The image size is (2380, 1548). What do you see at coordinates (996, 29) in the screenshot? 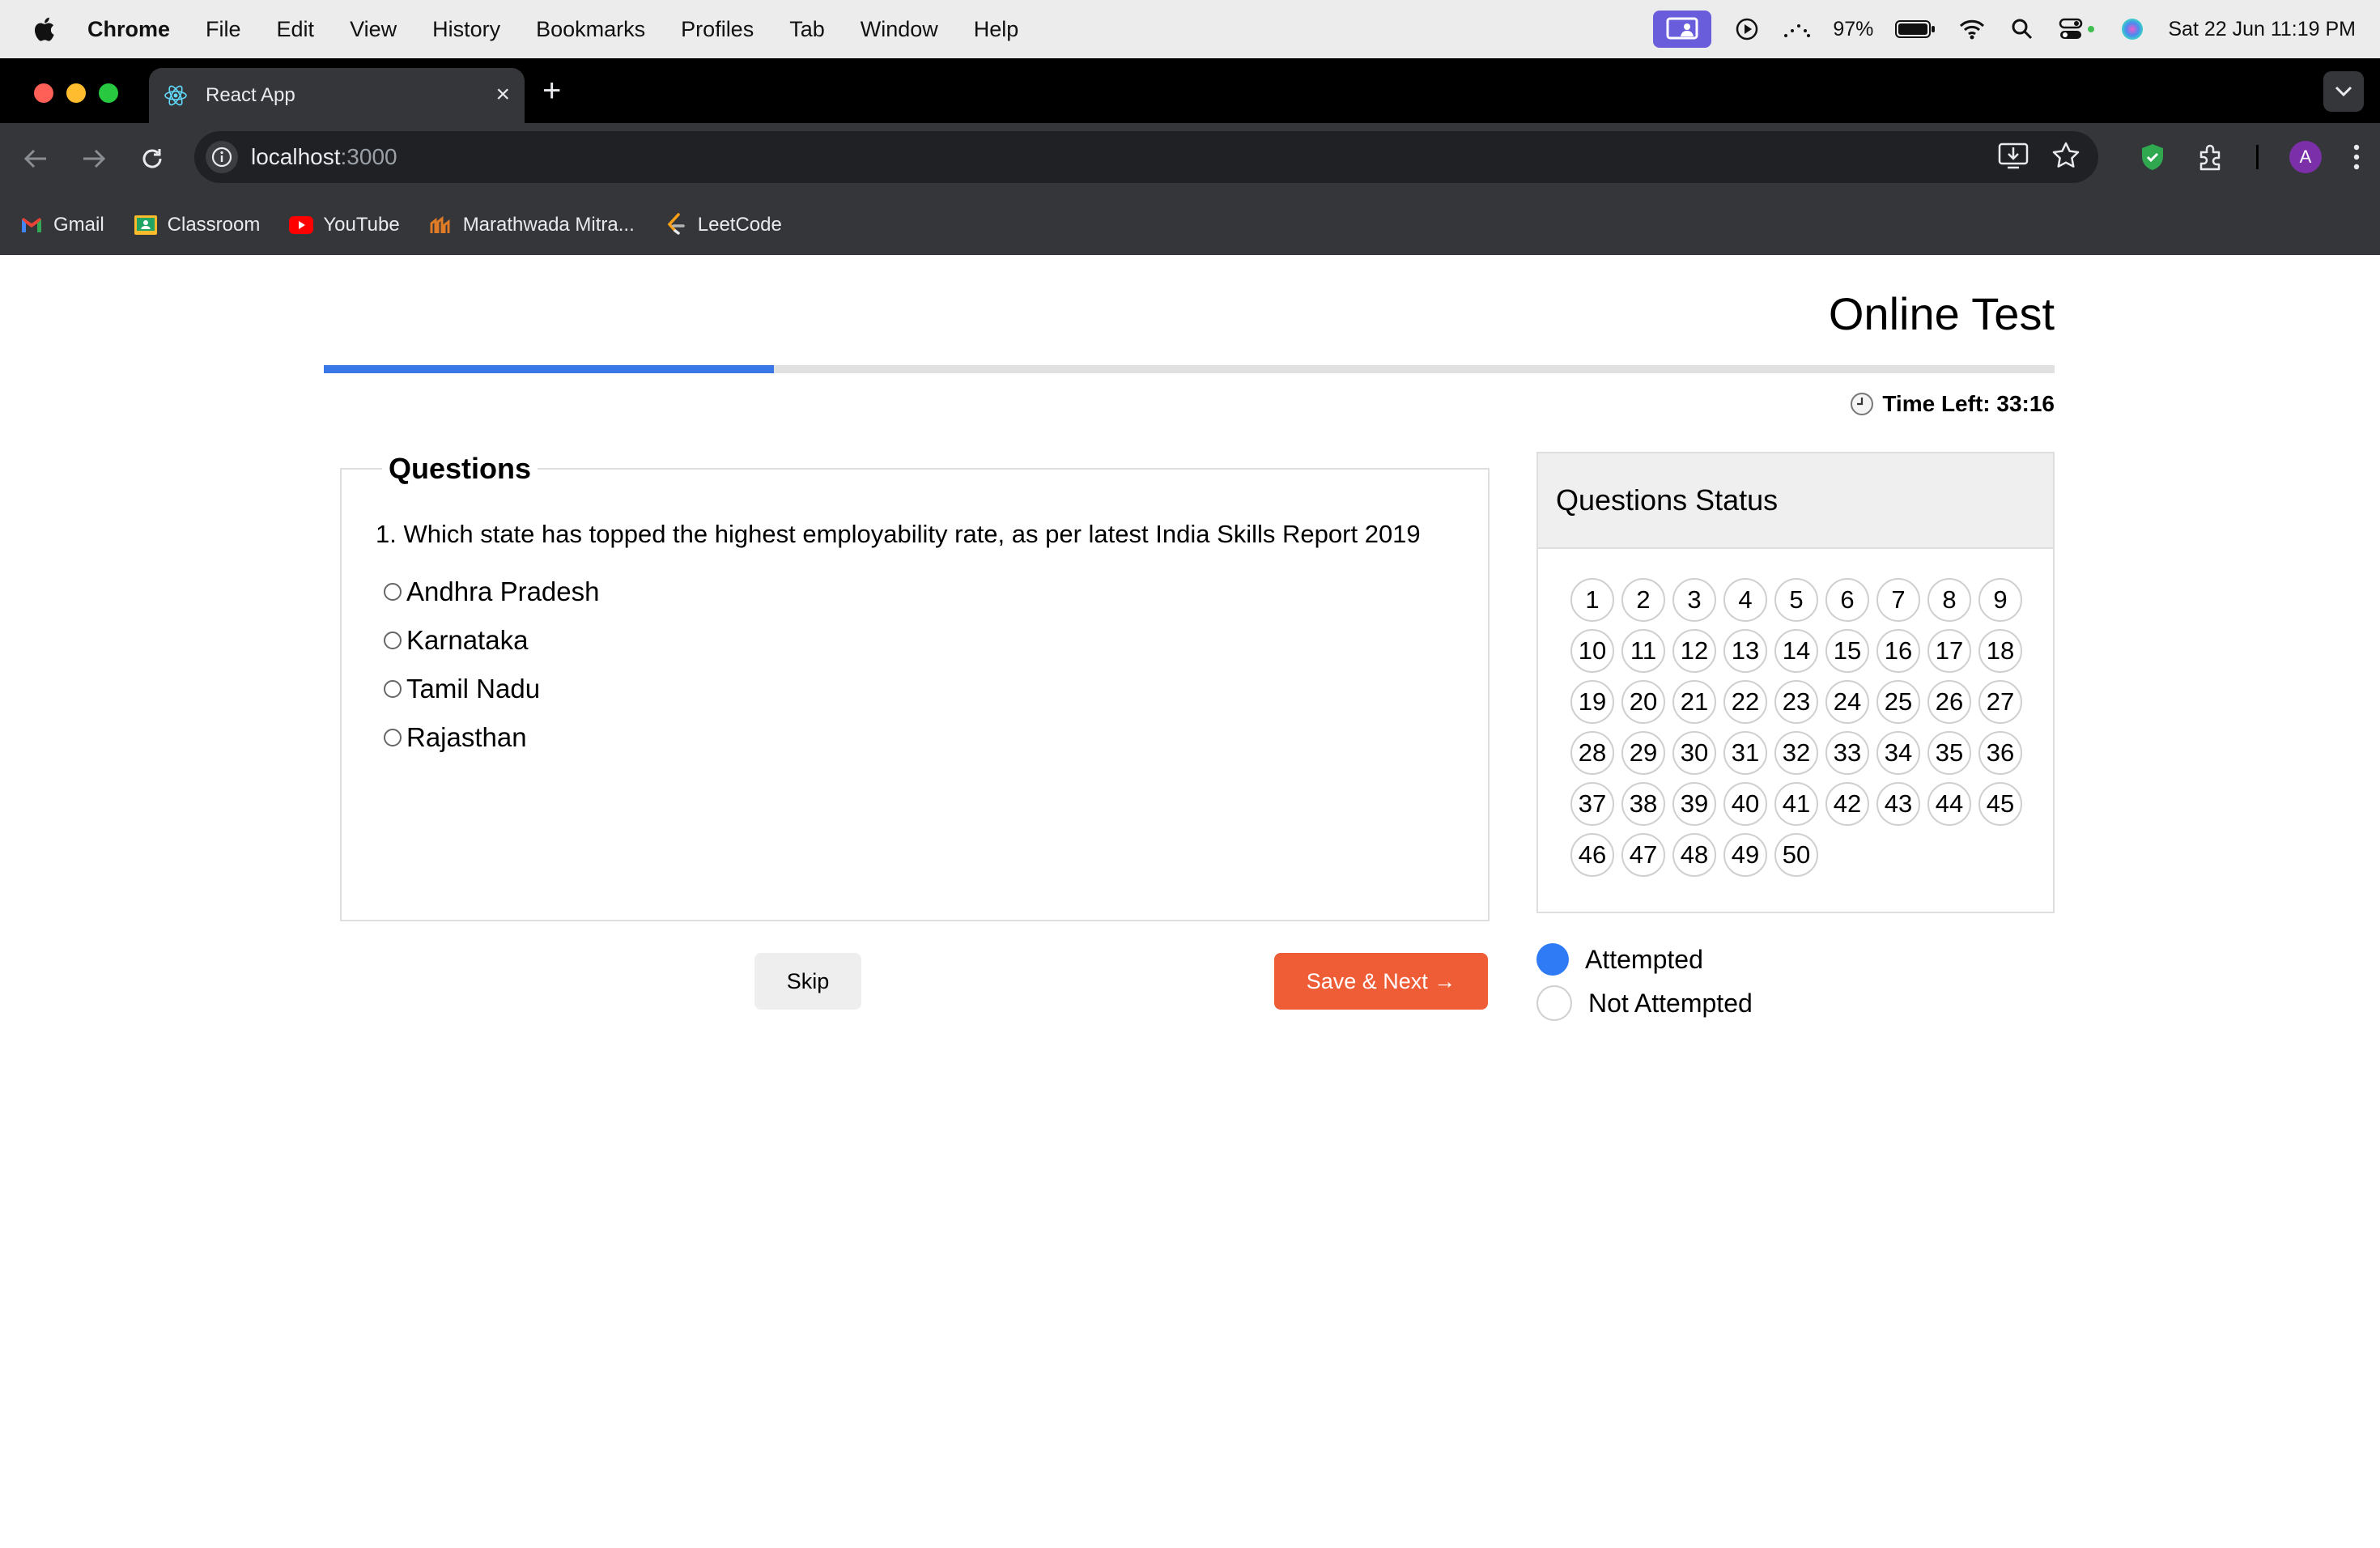
I see `menu-help: Help` at bounding box center [996, 29].